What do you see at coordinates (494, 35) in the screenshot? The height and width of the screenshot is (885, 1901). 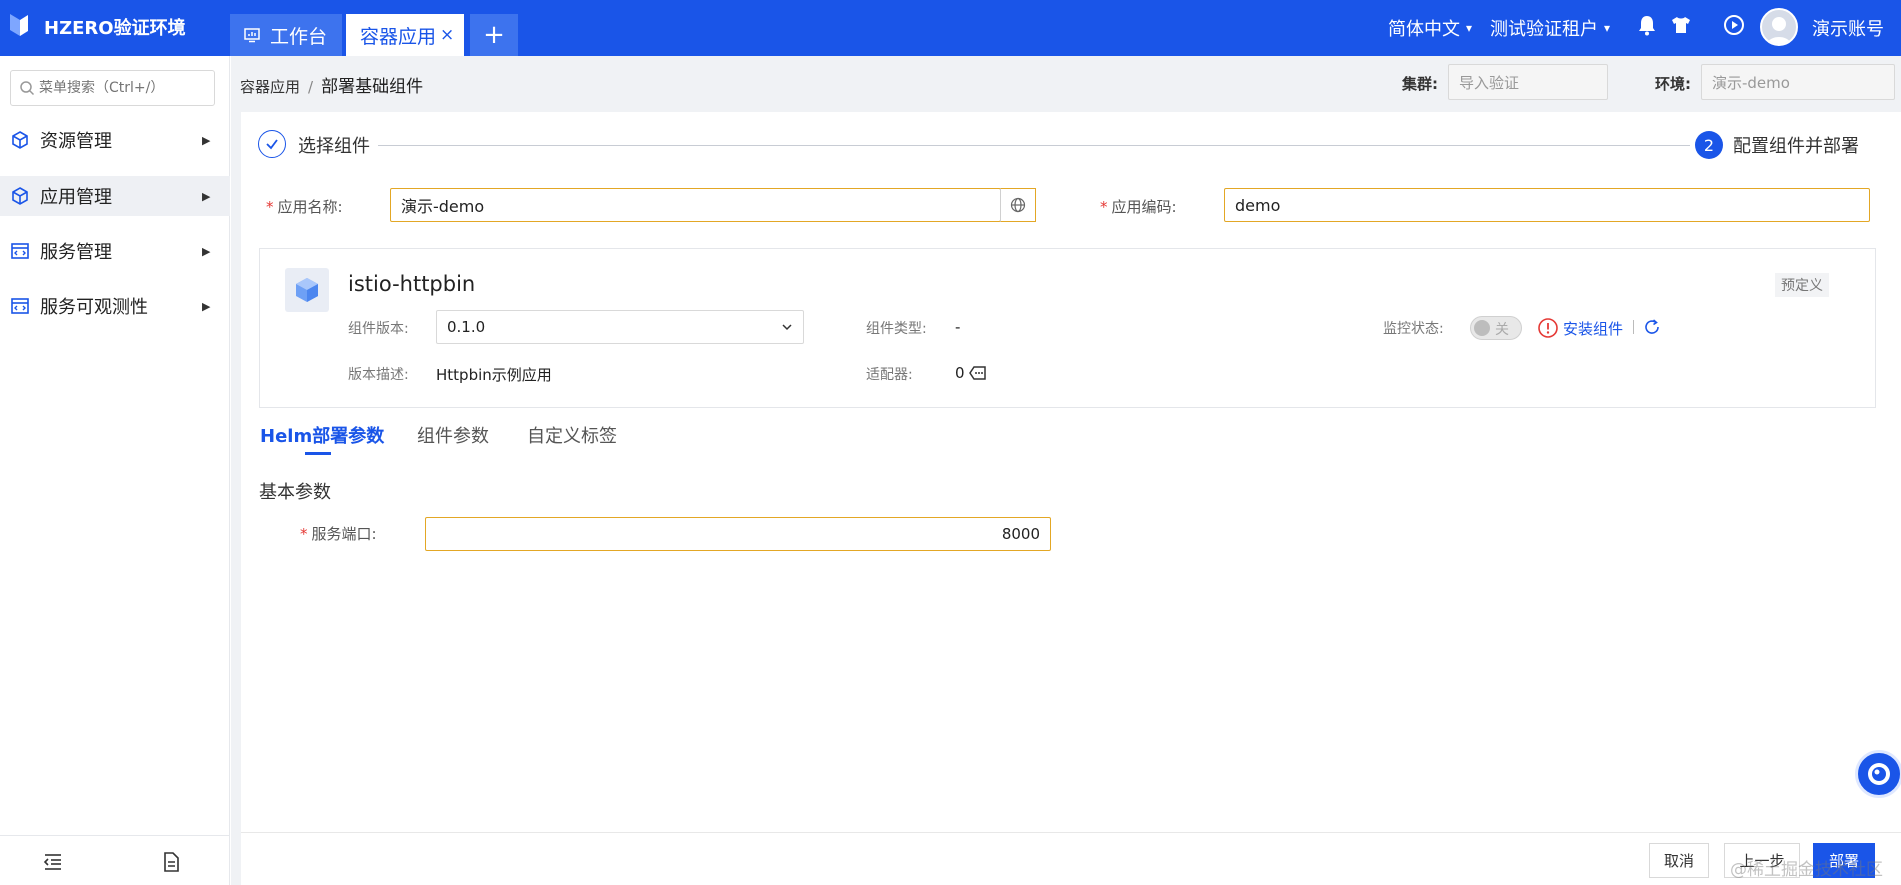 I see `add-tab-button: +` at bounding box center [494, 35].